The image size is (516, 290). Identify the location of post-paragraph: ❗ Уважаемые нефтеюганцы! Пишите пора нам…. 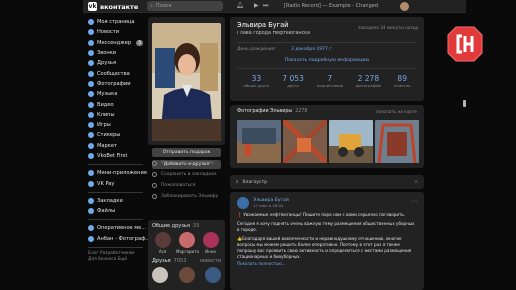
(321, 214).